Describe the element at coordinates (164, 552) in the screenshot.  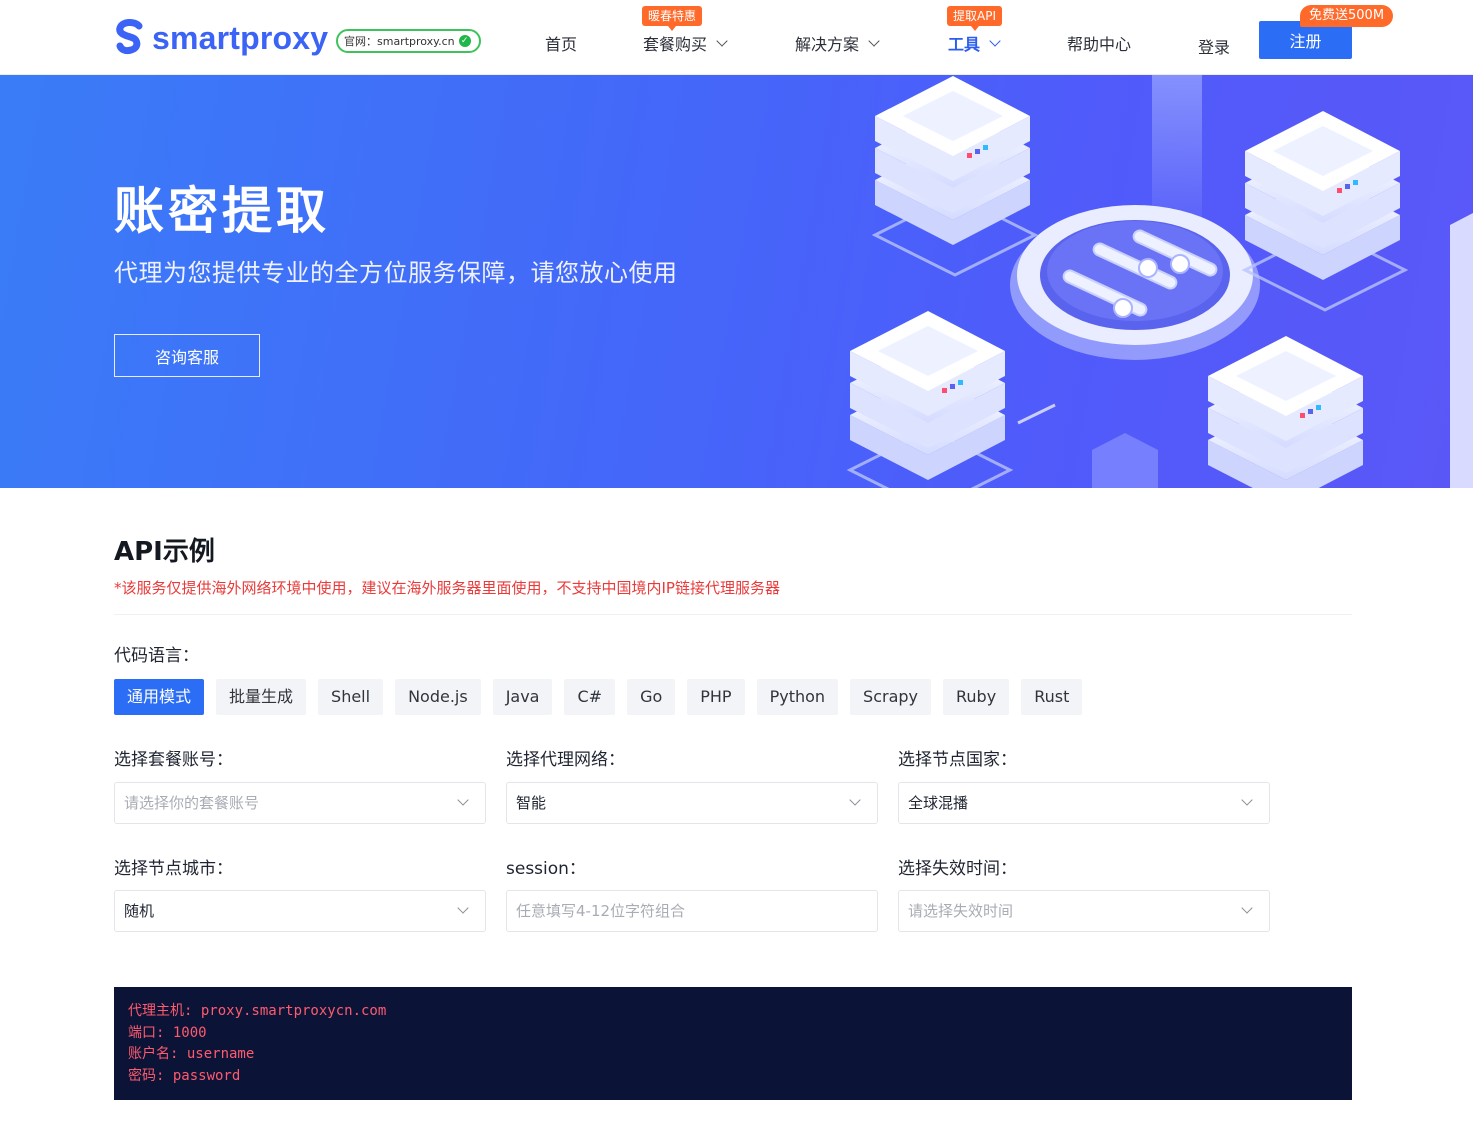
I see `section-title: API示例` at that location.